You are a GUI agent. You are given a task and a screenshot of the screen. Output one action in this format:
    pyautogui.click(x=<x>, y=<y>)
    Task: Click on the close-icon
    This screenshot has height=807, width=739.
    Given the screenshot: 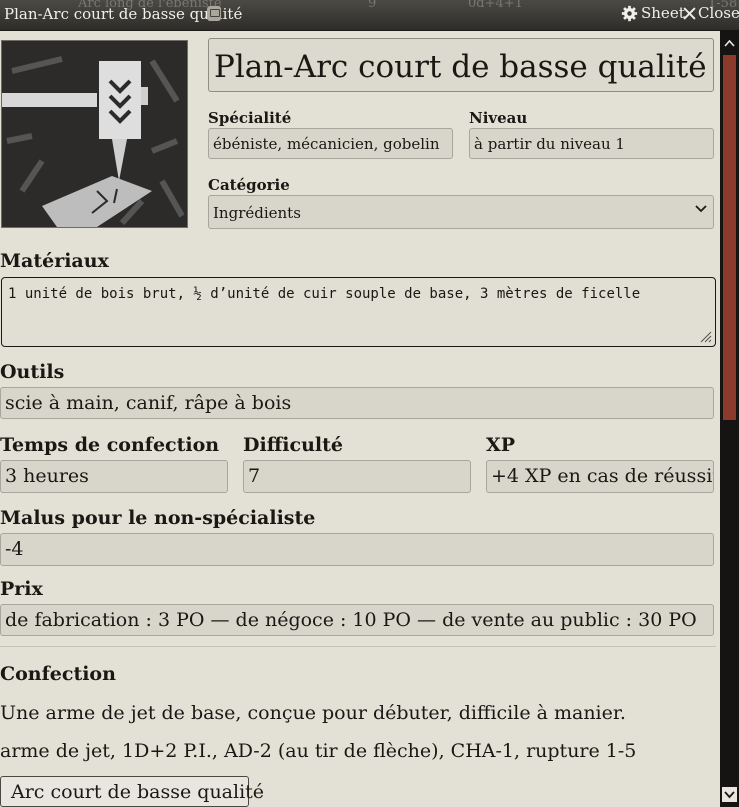 What is the action you would take?
    pyautogui.click(x=689, y=13)
    